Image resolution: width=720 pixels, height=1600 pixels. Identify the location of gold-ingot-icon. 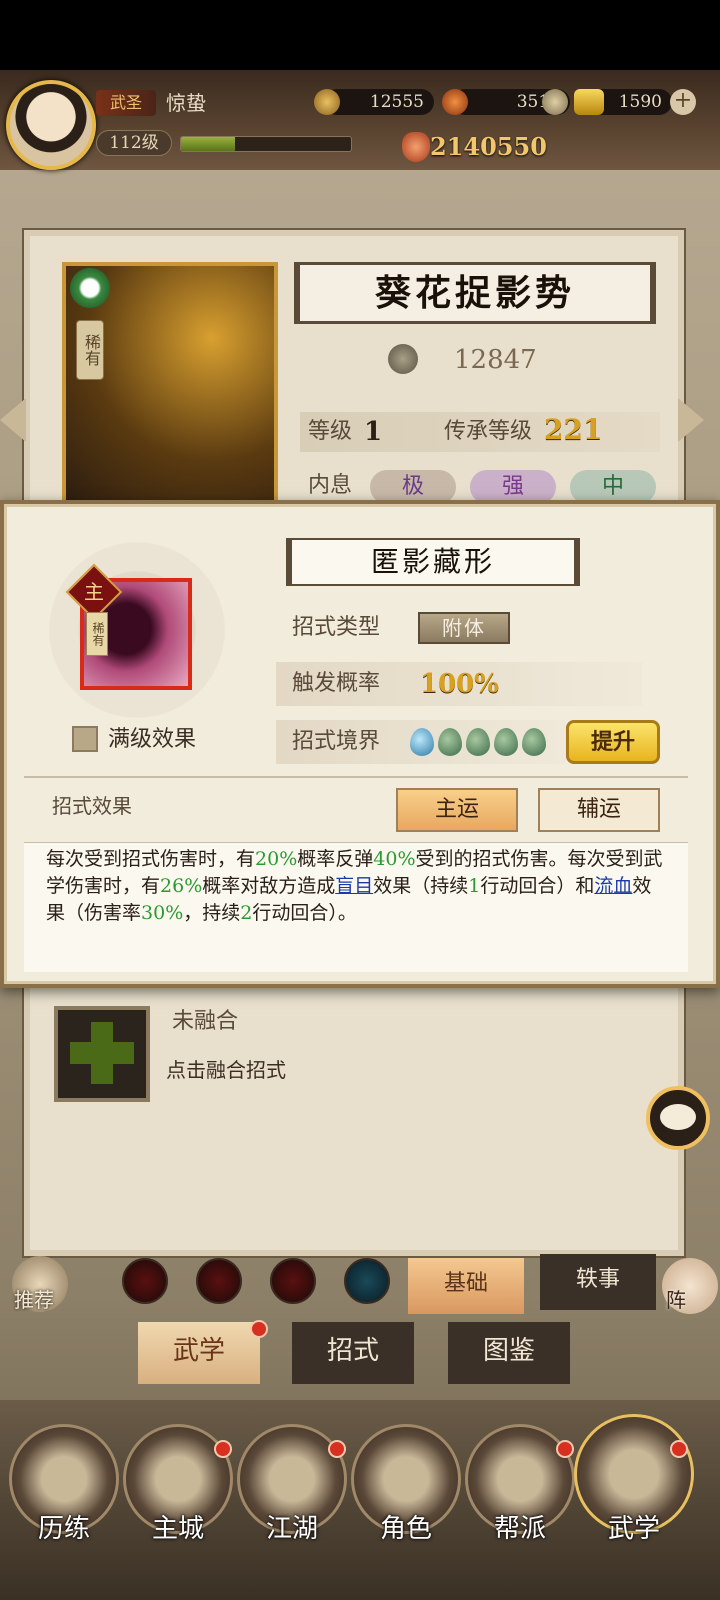
(589, 102).